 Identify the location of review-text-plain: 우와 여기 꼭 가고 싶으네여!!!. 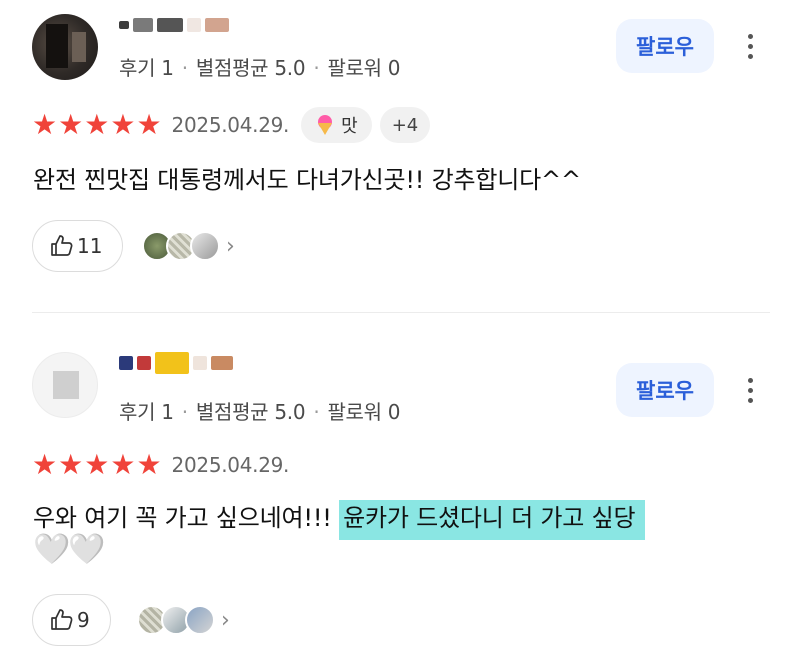
(186, 518).